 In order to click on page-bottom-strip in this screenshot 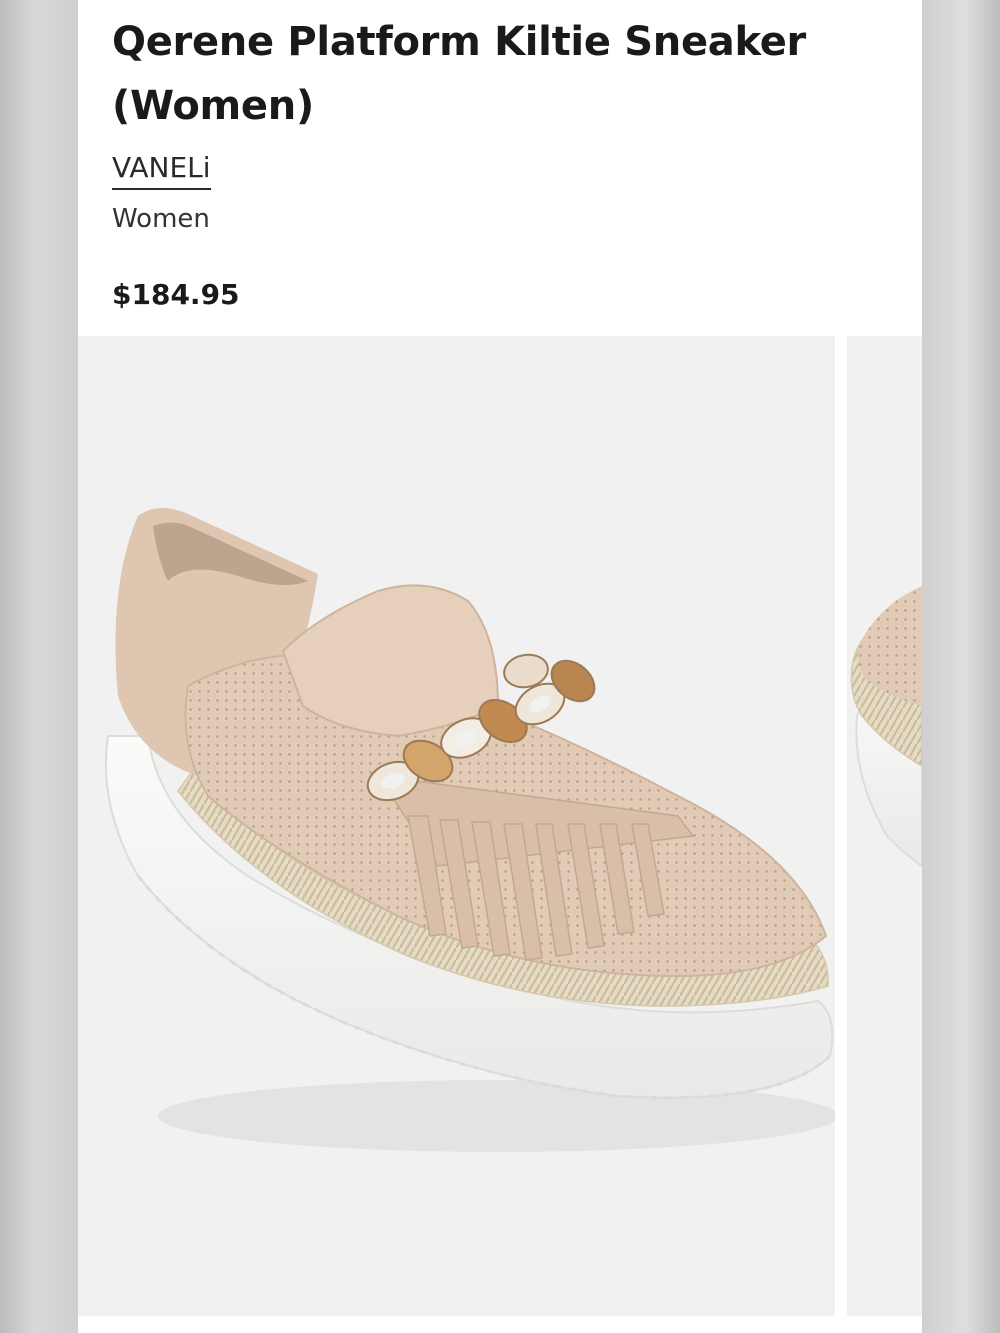, I will do `click(500, 1324)`.